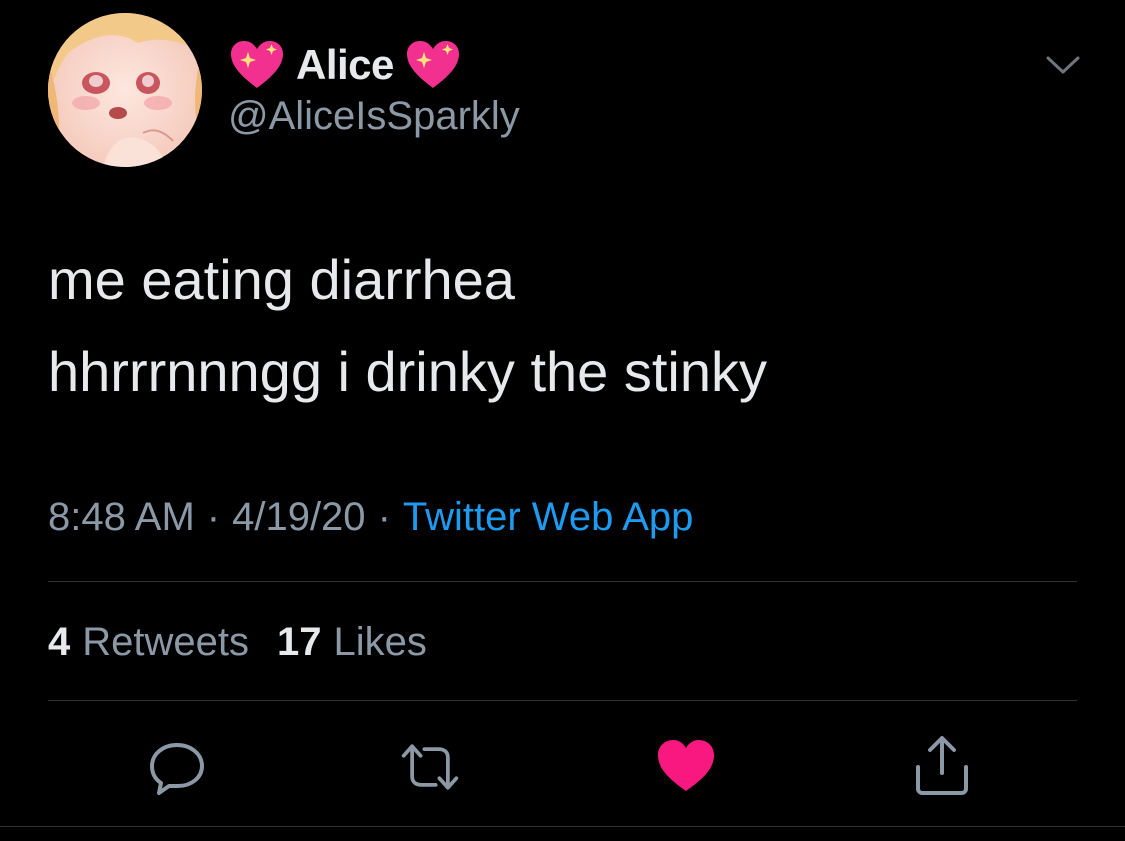 Image resolution: width=1125 pixels, height=841 pixels. I want to click on tweet-stats: 4 Retweets 17 Likes, so click(237, 642).